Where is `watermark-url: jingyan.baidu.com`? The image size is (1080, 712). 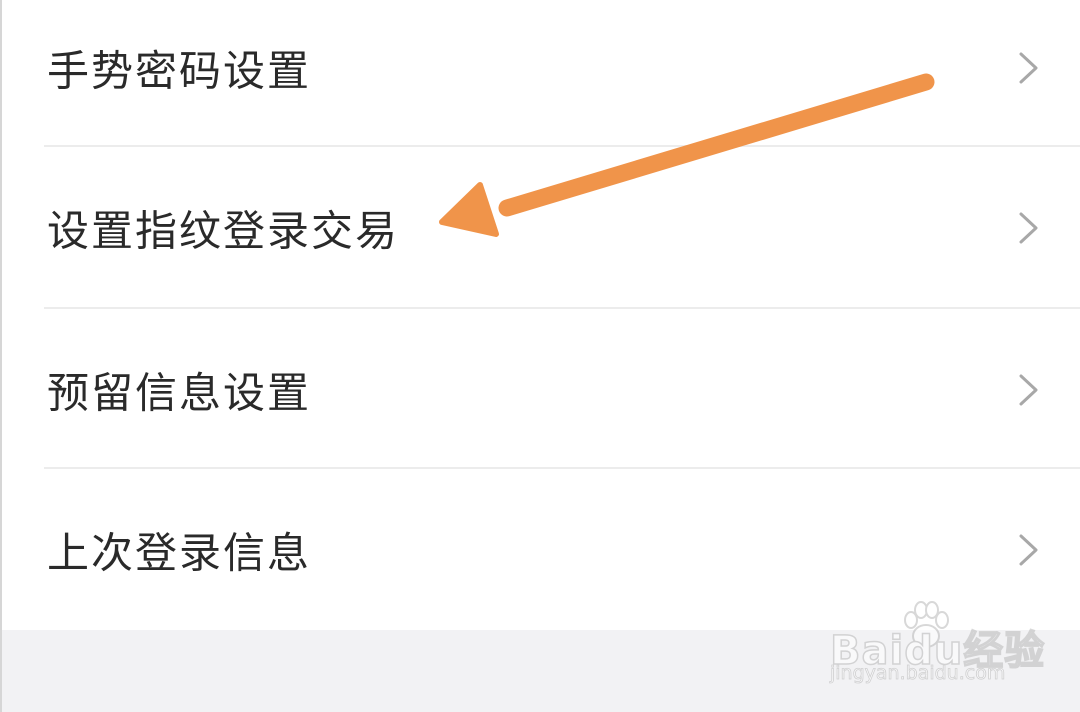
watermark-url: jingyan.baidu.com is located at coordinates (918, 673).